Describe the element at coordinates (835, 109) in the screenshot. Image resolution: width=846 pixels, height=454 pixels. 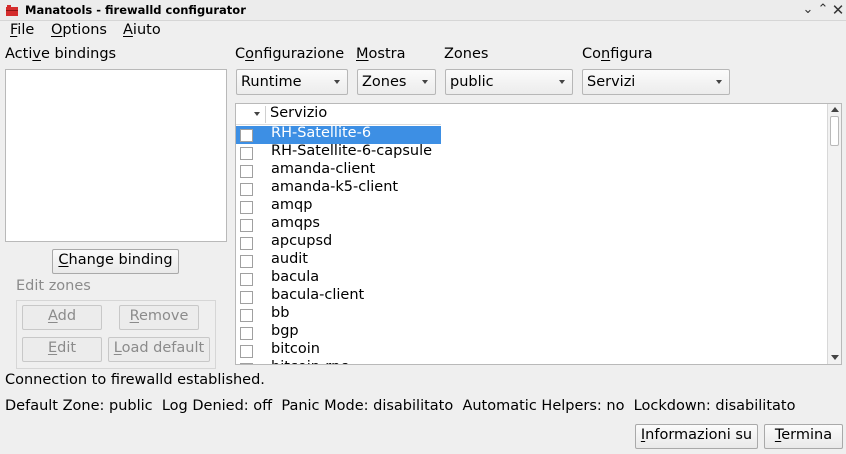
I see `scroll-up-icon` at that location.